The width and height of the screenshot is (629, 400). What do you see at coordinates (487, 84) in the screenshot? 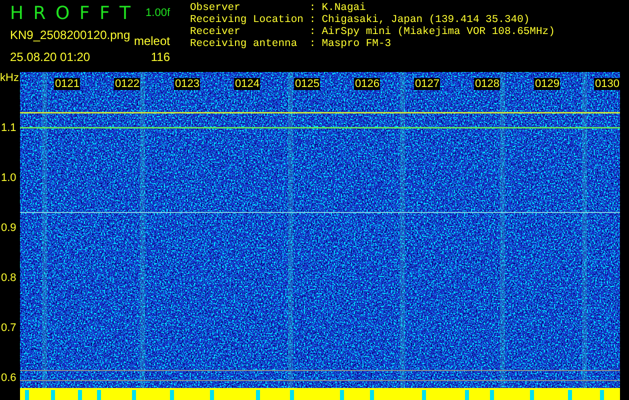
I see `time-label: 0128` at bounding box center [487, 84].